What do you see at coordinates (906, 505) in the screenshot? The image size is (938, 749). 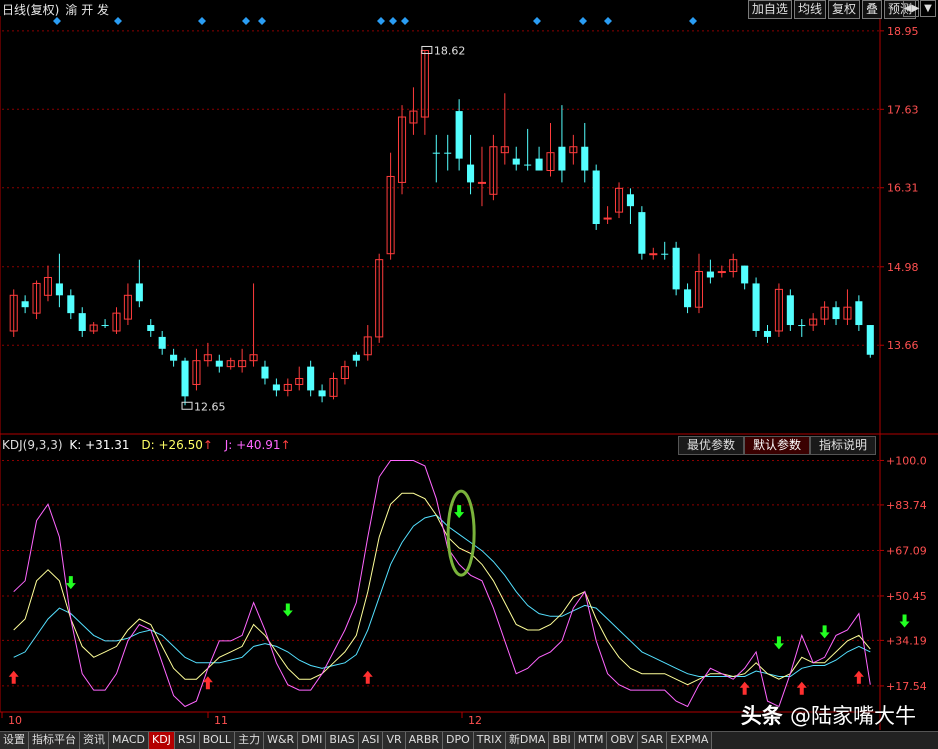 I see `kdj-axis-label: +83.74` at bounding box center [906, 505].